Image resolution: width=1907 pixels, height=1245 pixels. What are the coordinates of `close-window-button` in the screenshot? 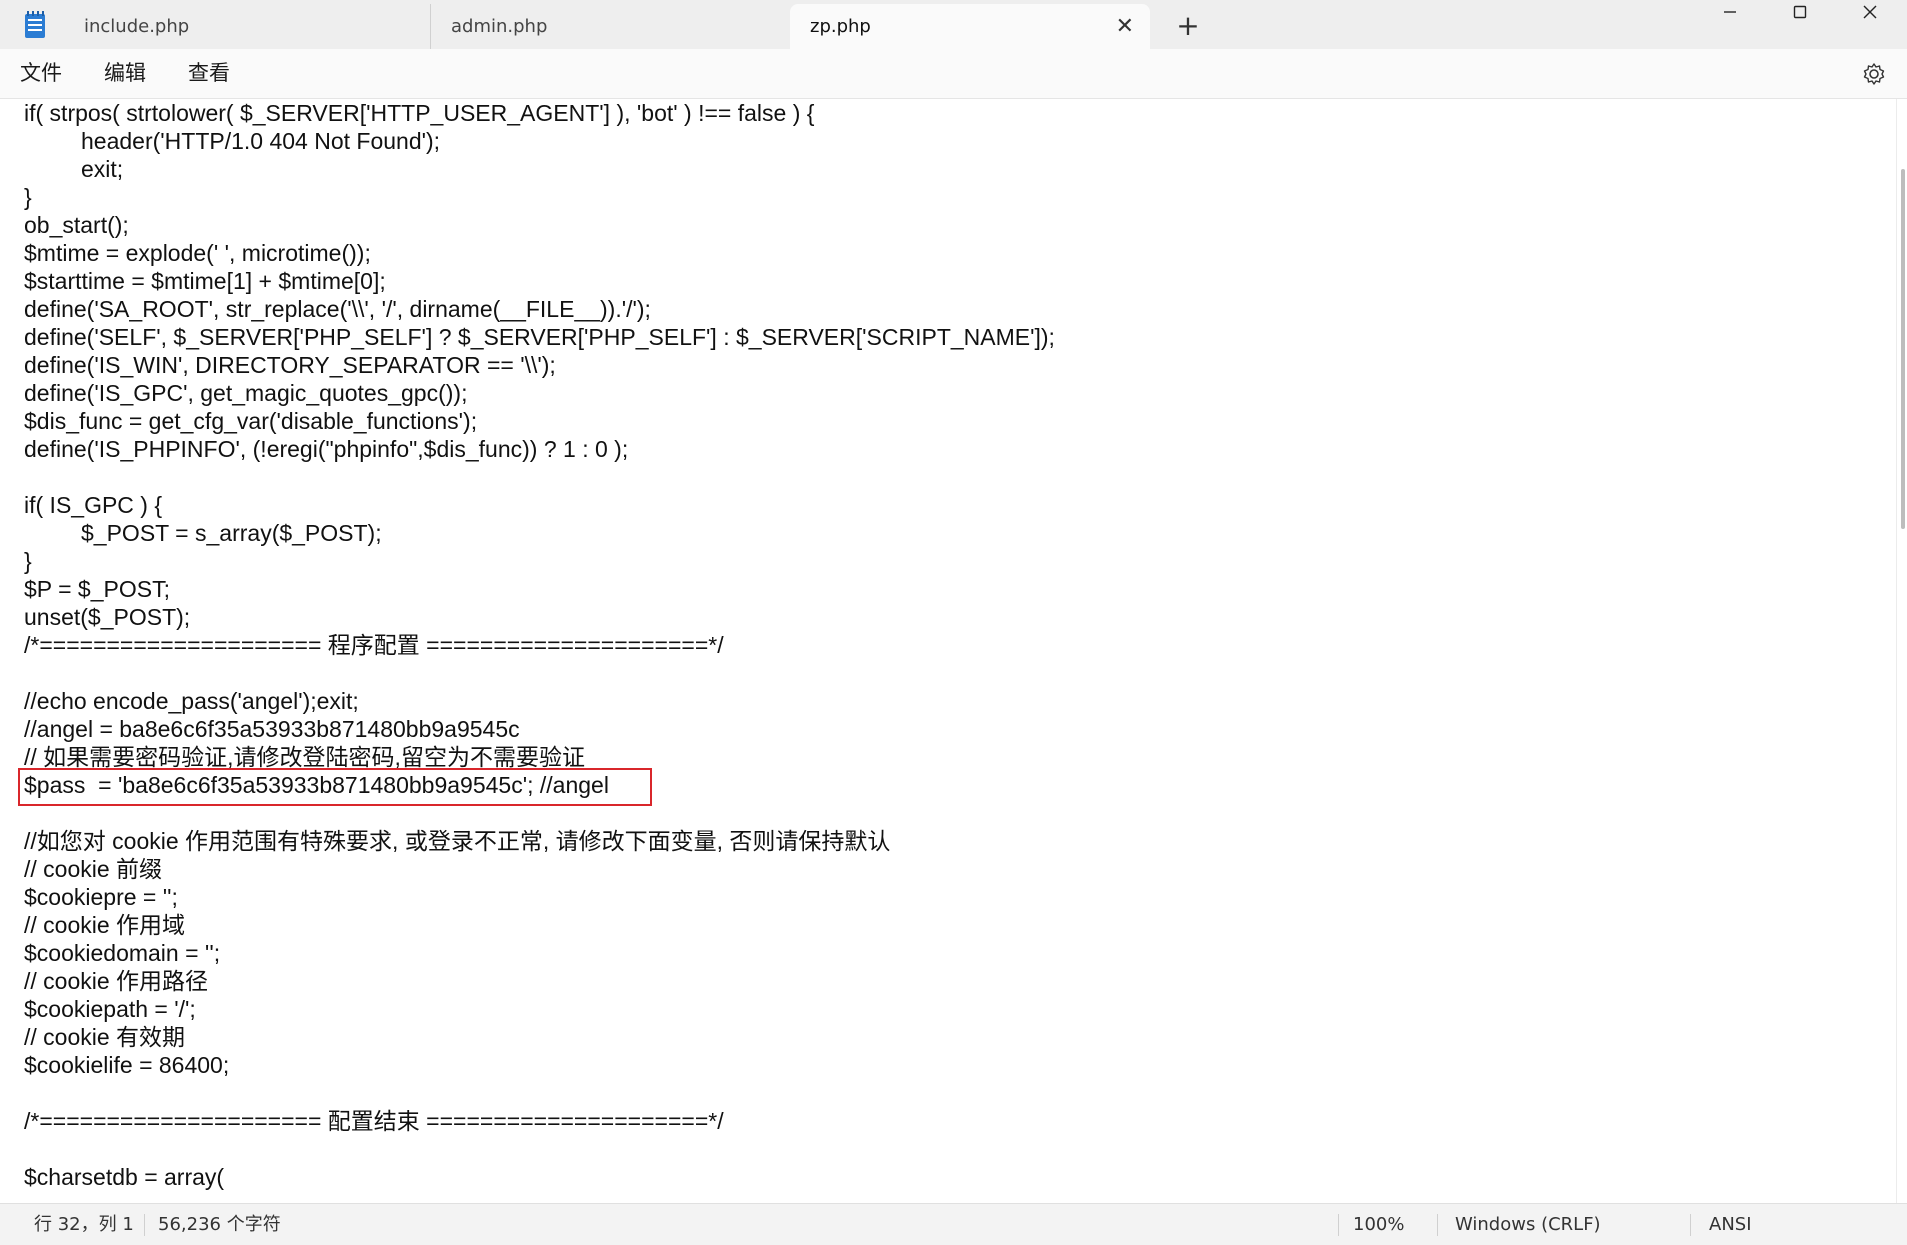 It's located at (1870, 18).